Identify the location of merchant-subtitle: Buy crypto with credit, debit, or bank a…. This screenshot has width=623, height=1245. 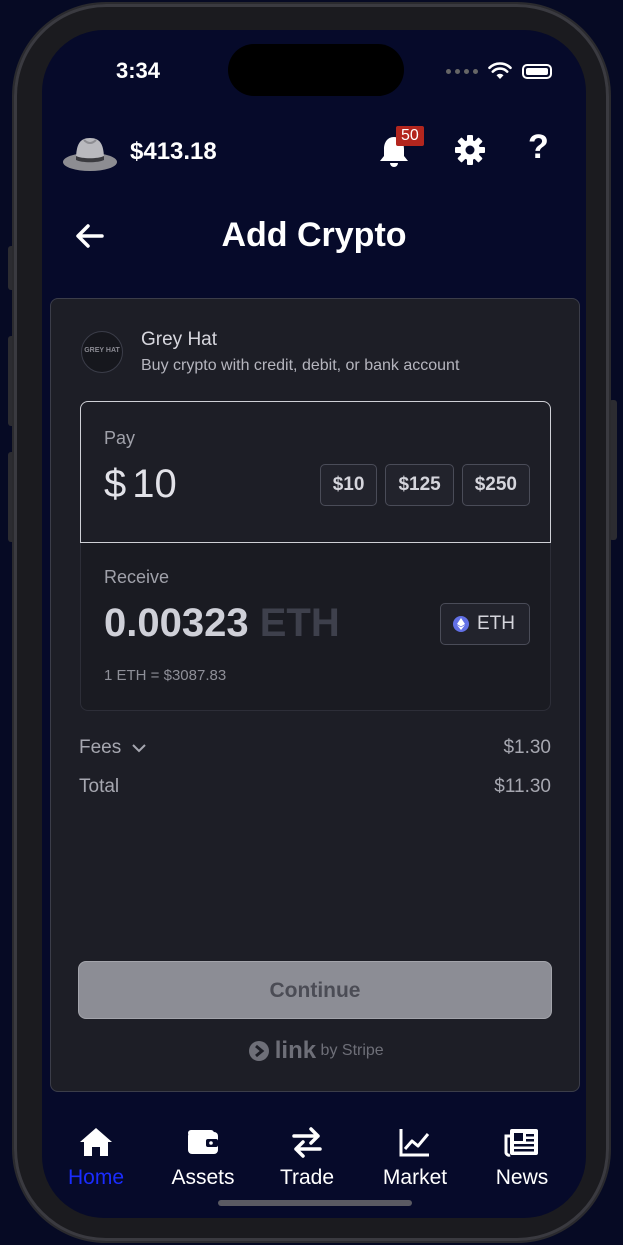
(300, 365).